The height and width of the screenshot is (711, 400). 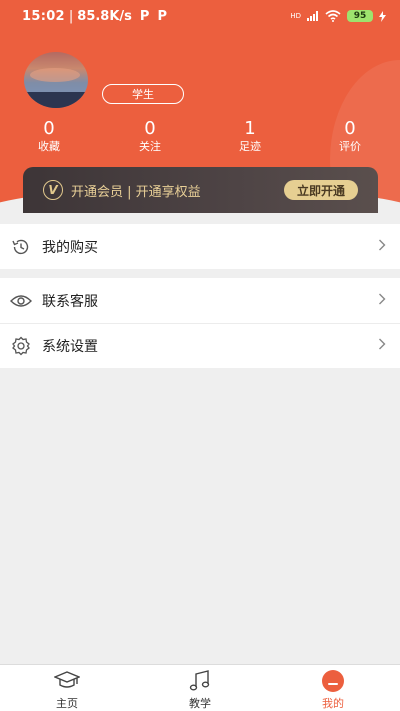 I want to click on avatar-cloud, so click(x=55, y=75).